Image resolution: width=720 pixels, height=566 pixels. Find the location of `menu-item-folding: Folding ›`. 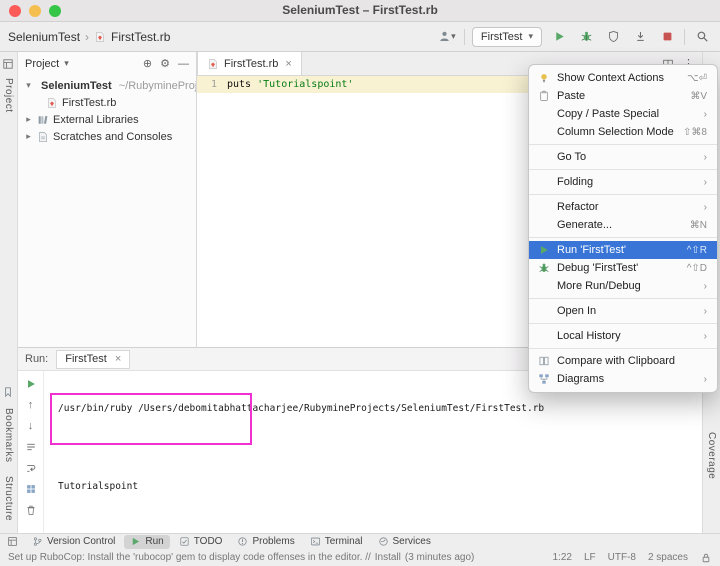

menu-item-folding: Folding › is located at coordinates (623, 182).